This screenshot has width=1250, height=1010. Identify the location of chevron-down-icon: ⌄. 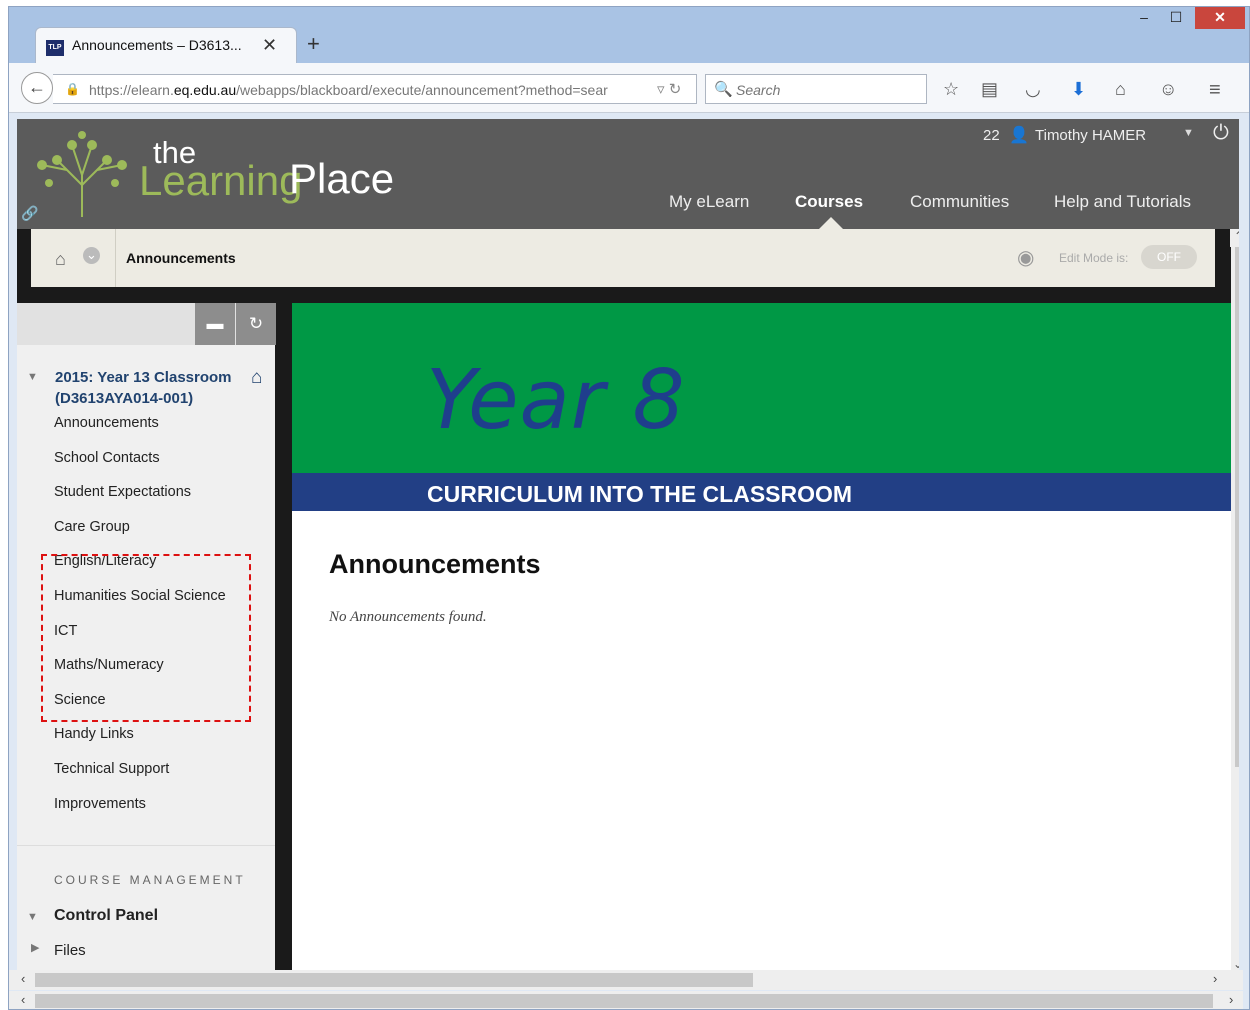
(91, 255).